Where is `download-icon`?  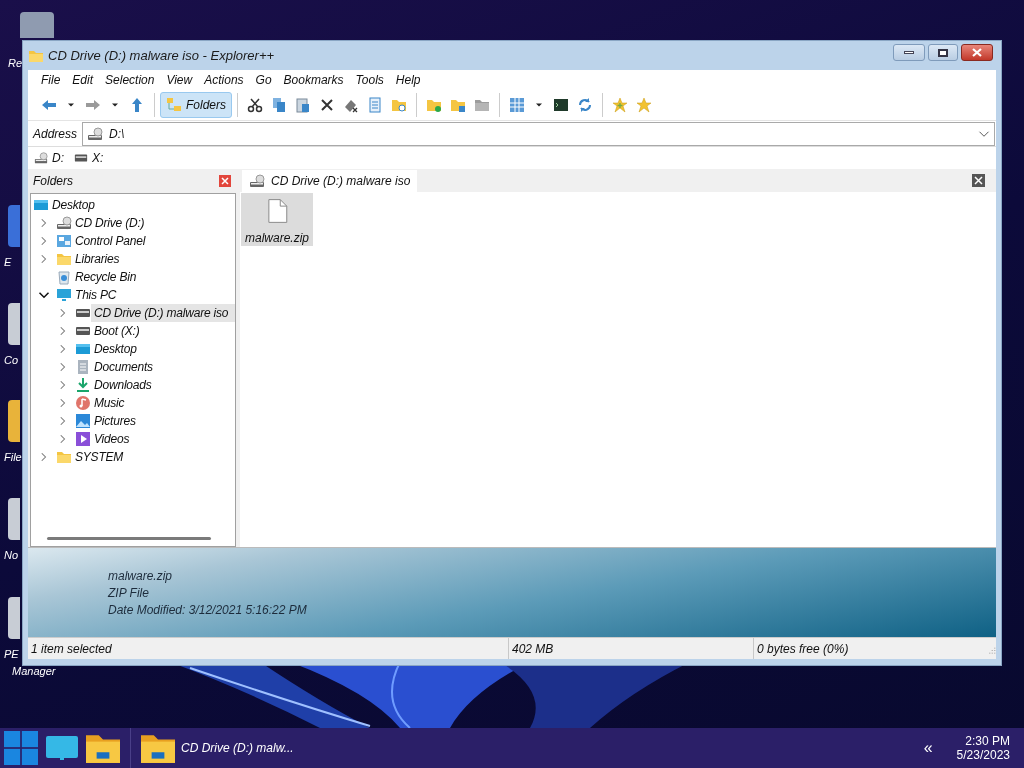
download-icon is located at coordinates (83, 385).